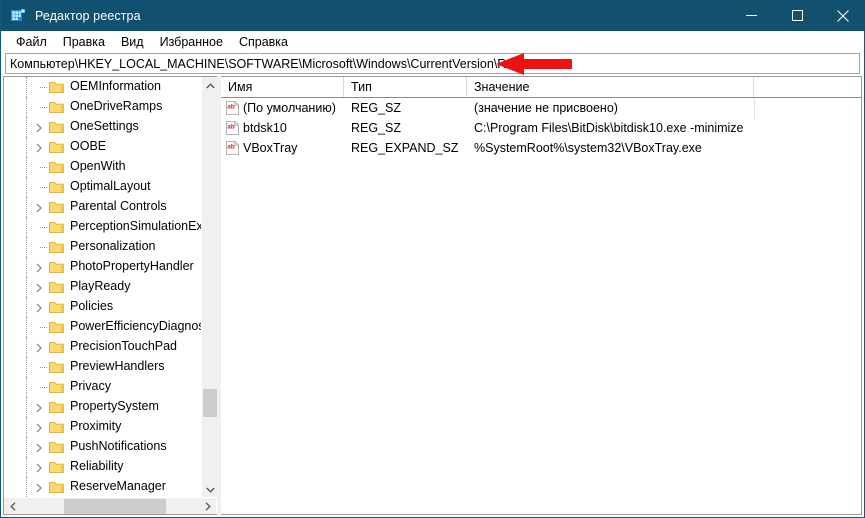  I want to click on tree-item-powerefficiencydiagnostics: PowerEfficiencyDiagnostic, so click(103, 327).